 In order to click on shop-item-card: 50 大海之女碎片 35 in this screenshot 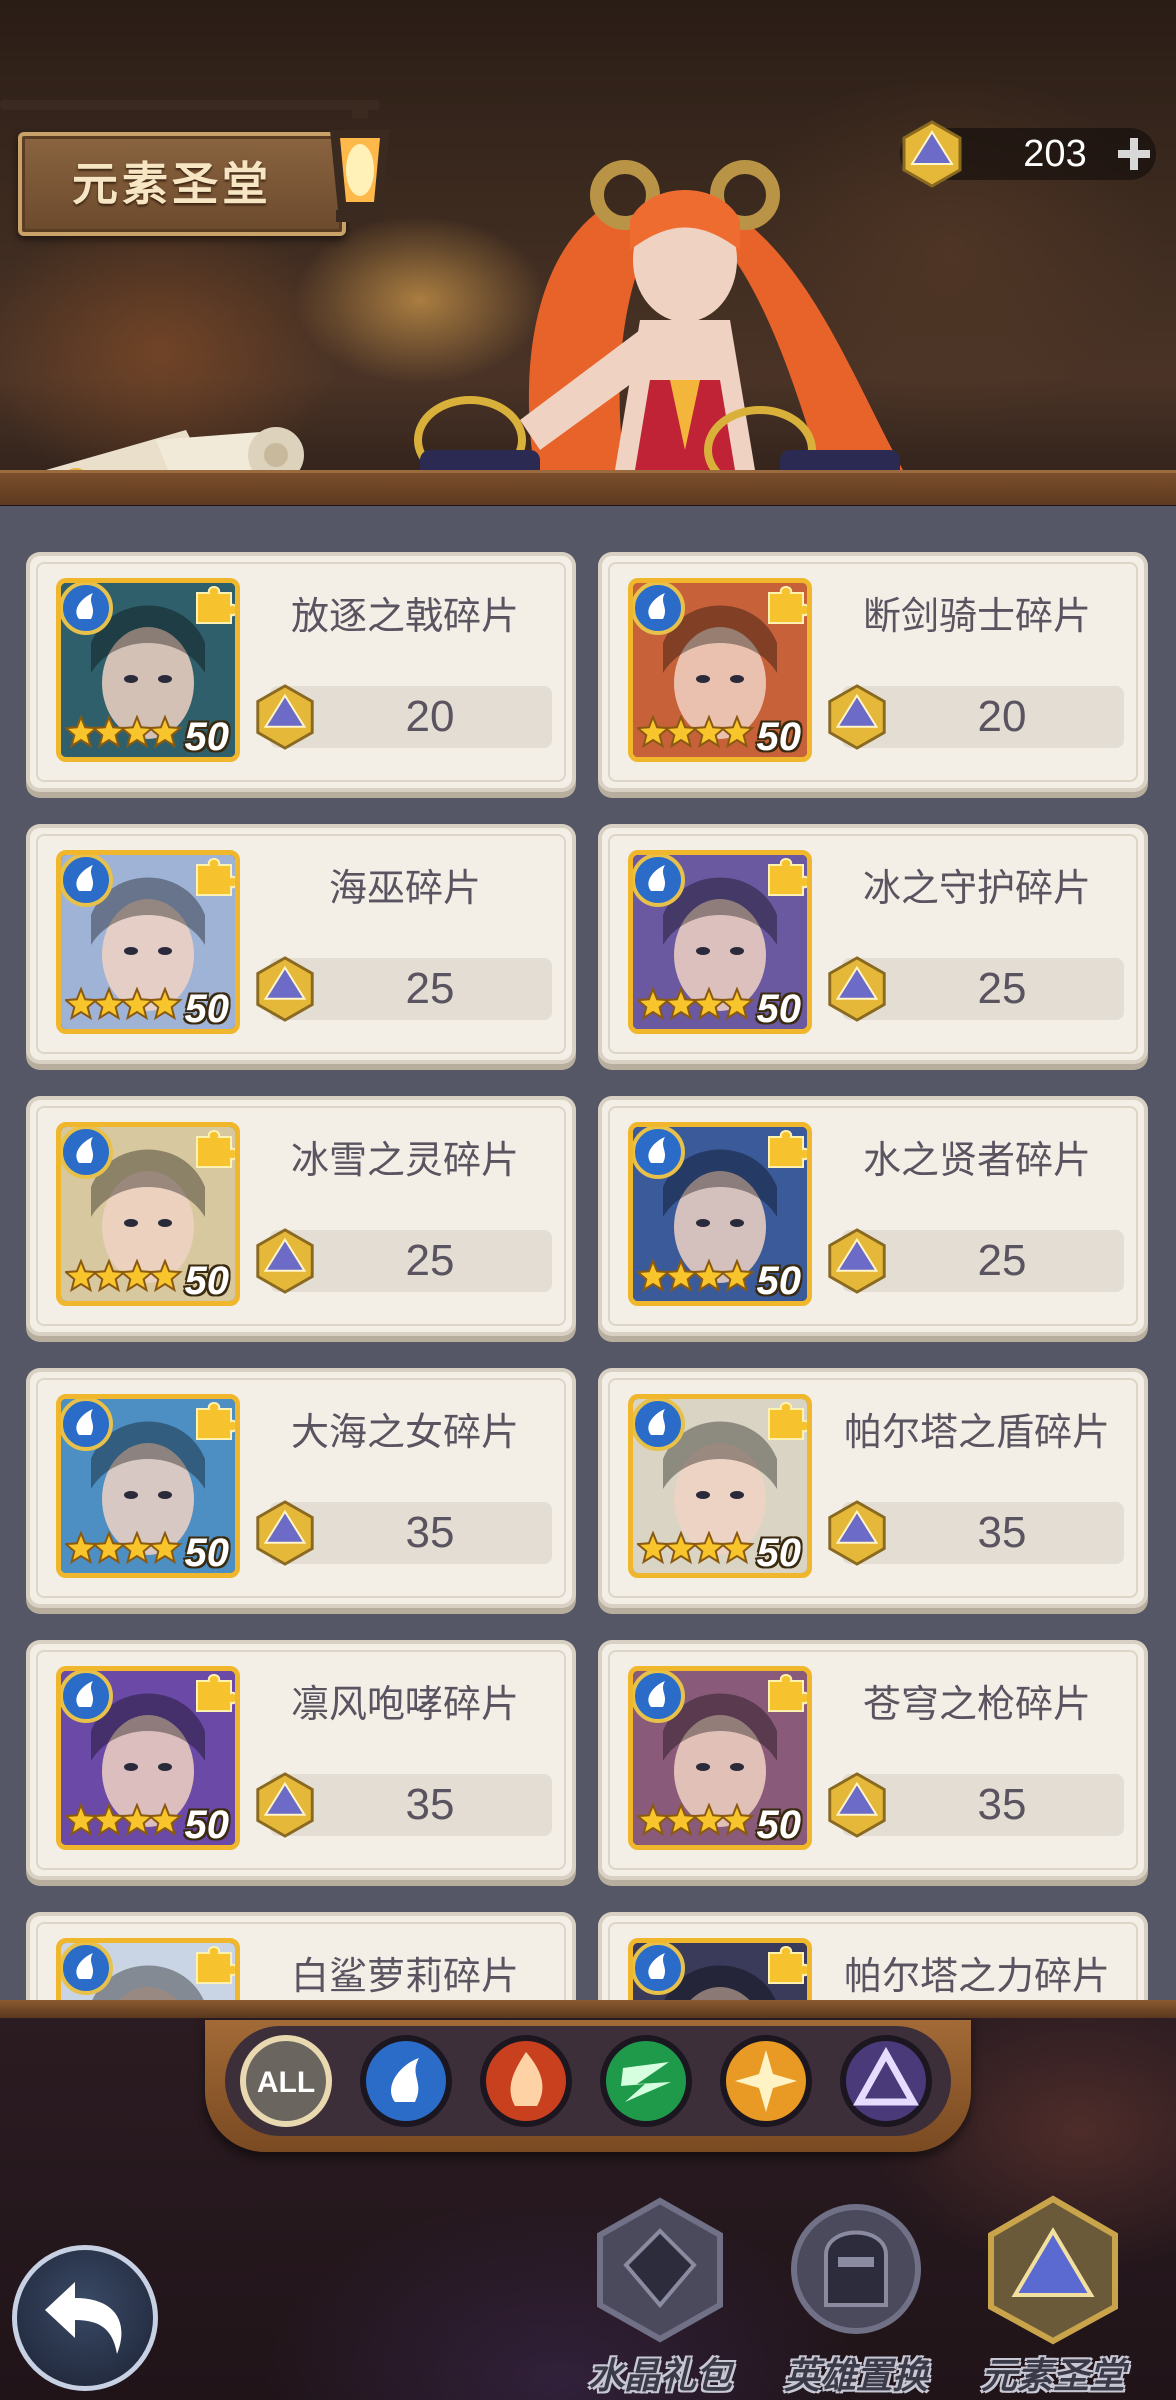, I will do `click(301, 1488)`.